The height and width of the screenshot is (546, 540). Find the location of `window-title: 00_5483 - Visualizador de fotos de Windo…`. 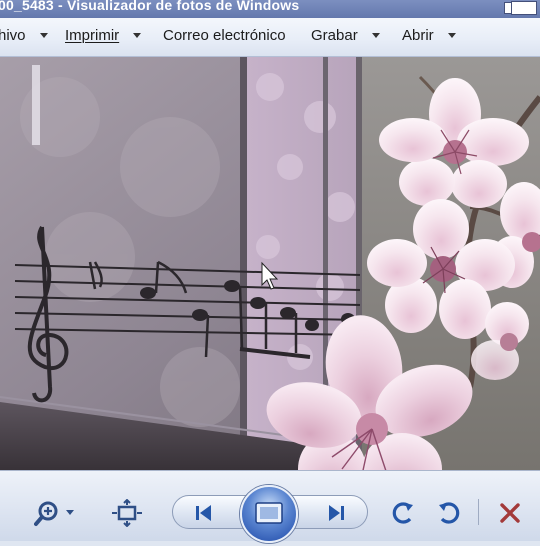

window-title: 00_5483 - Visualizador de fotos de Windo… is located at coordinates (150, 6).